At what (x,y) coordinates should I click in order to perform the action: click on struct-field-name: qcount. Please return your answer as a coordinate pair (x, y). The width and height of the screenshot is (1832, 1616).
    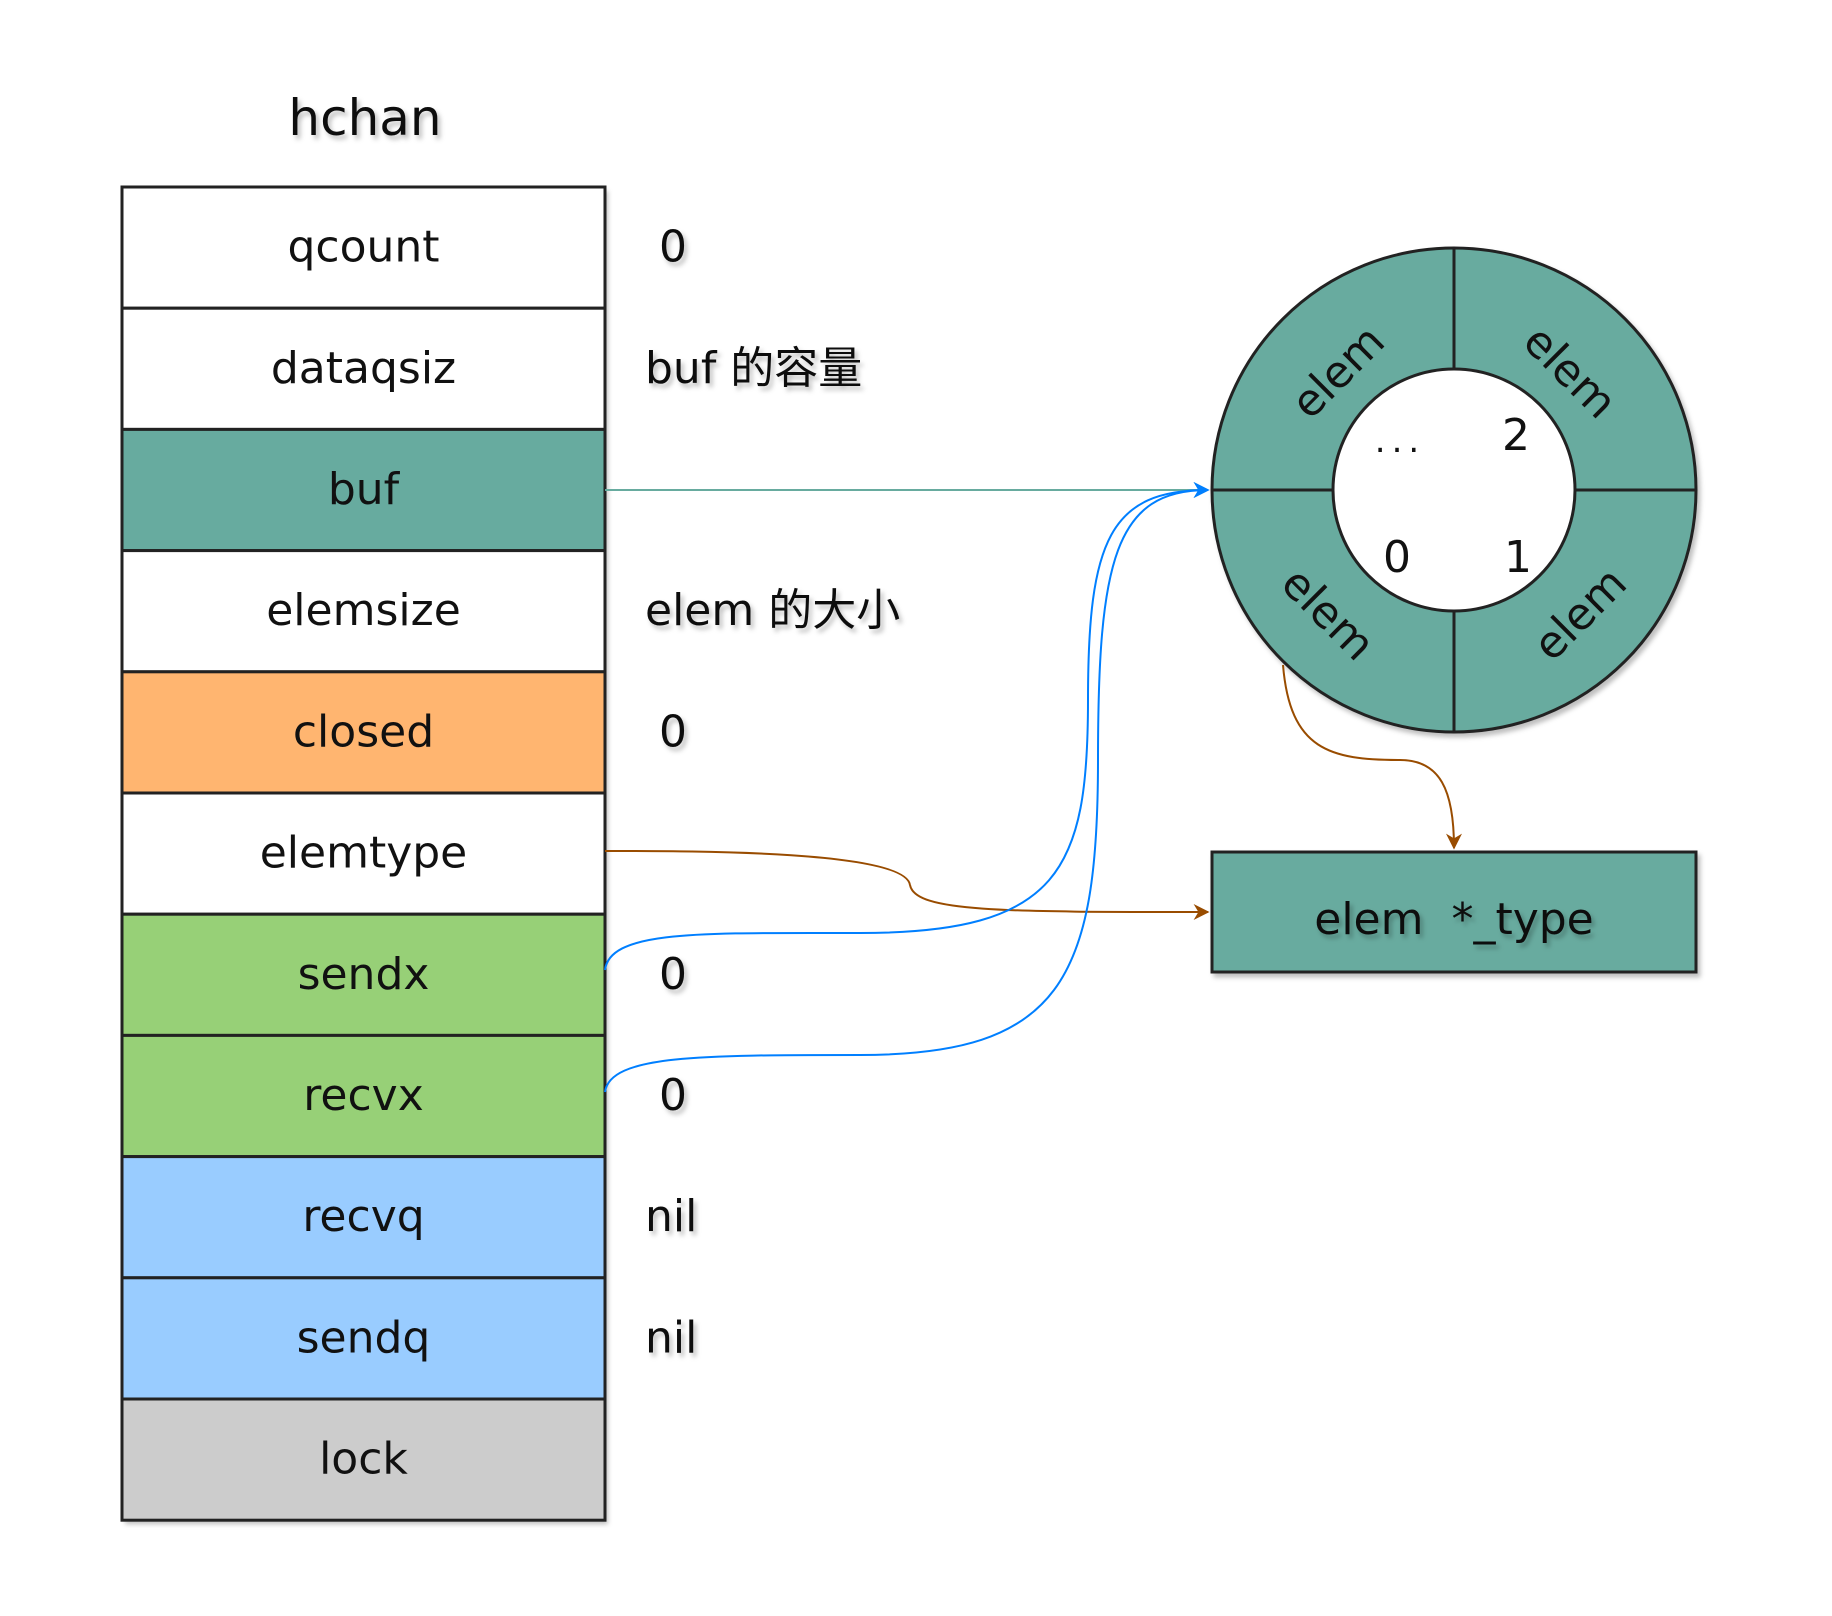
    Looking at the image, I should click on (363, 247).